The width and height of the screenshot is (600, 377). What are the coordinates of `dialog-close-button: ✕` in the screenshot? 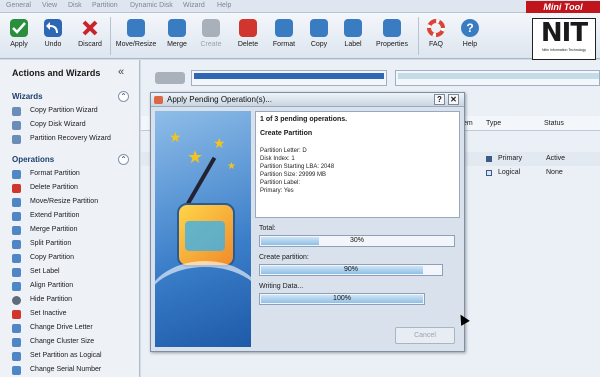 It's located at (453, 99).